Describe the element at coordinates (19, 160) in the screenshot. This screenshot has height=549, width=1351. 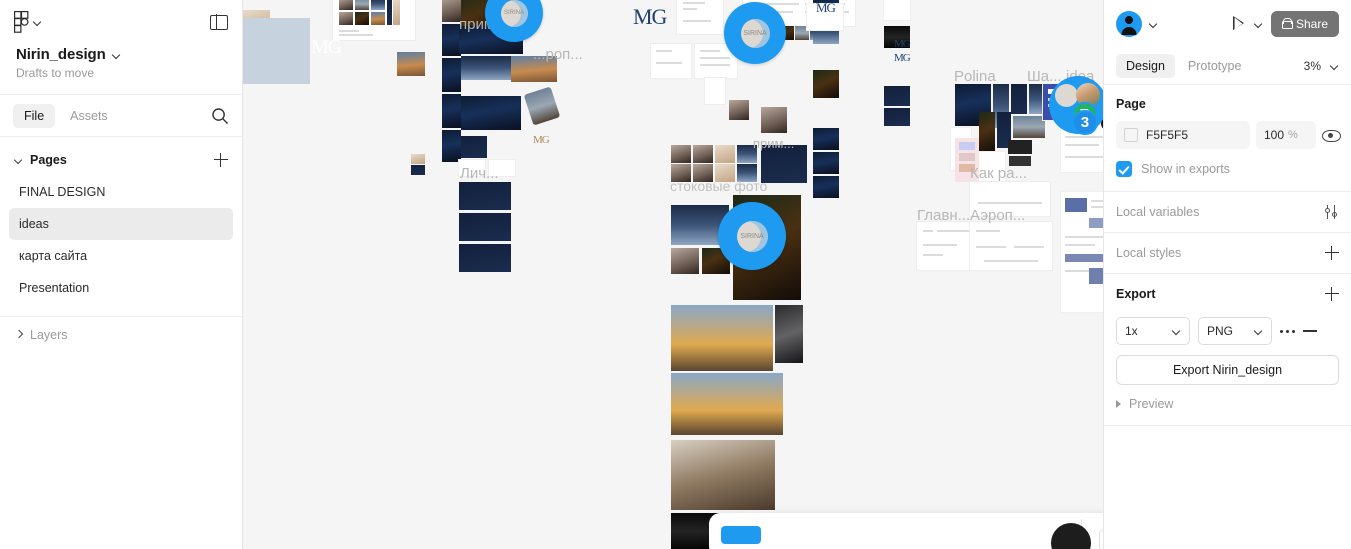
I see `caret-down-icon` at that location.